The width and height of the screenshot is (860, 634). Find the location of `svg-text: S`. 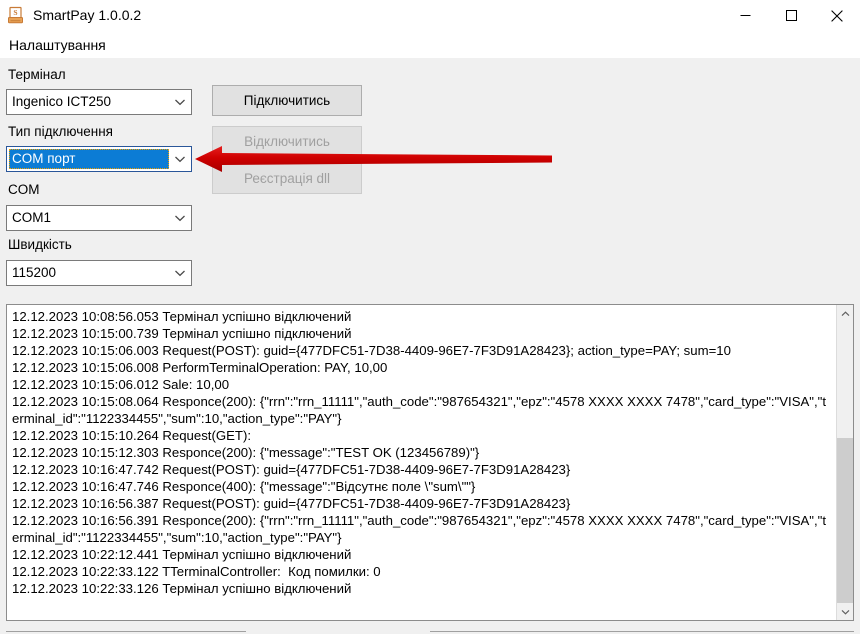

svg-text: S is located at coordinates (15, 12).